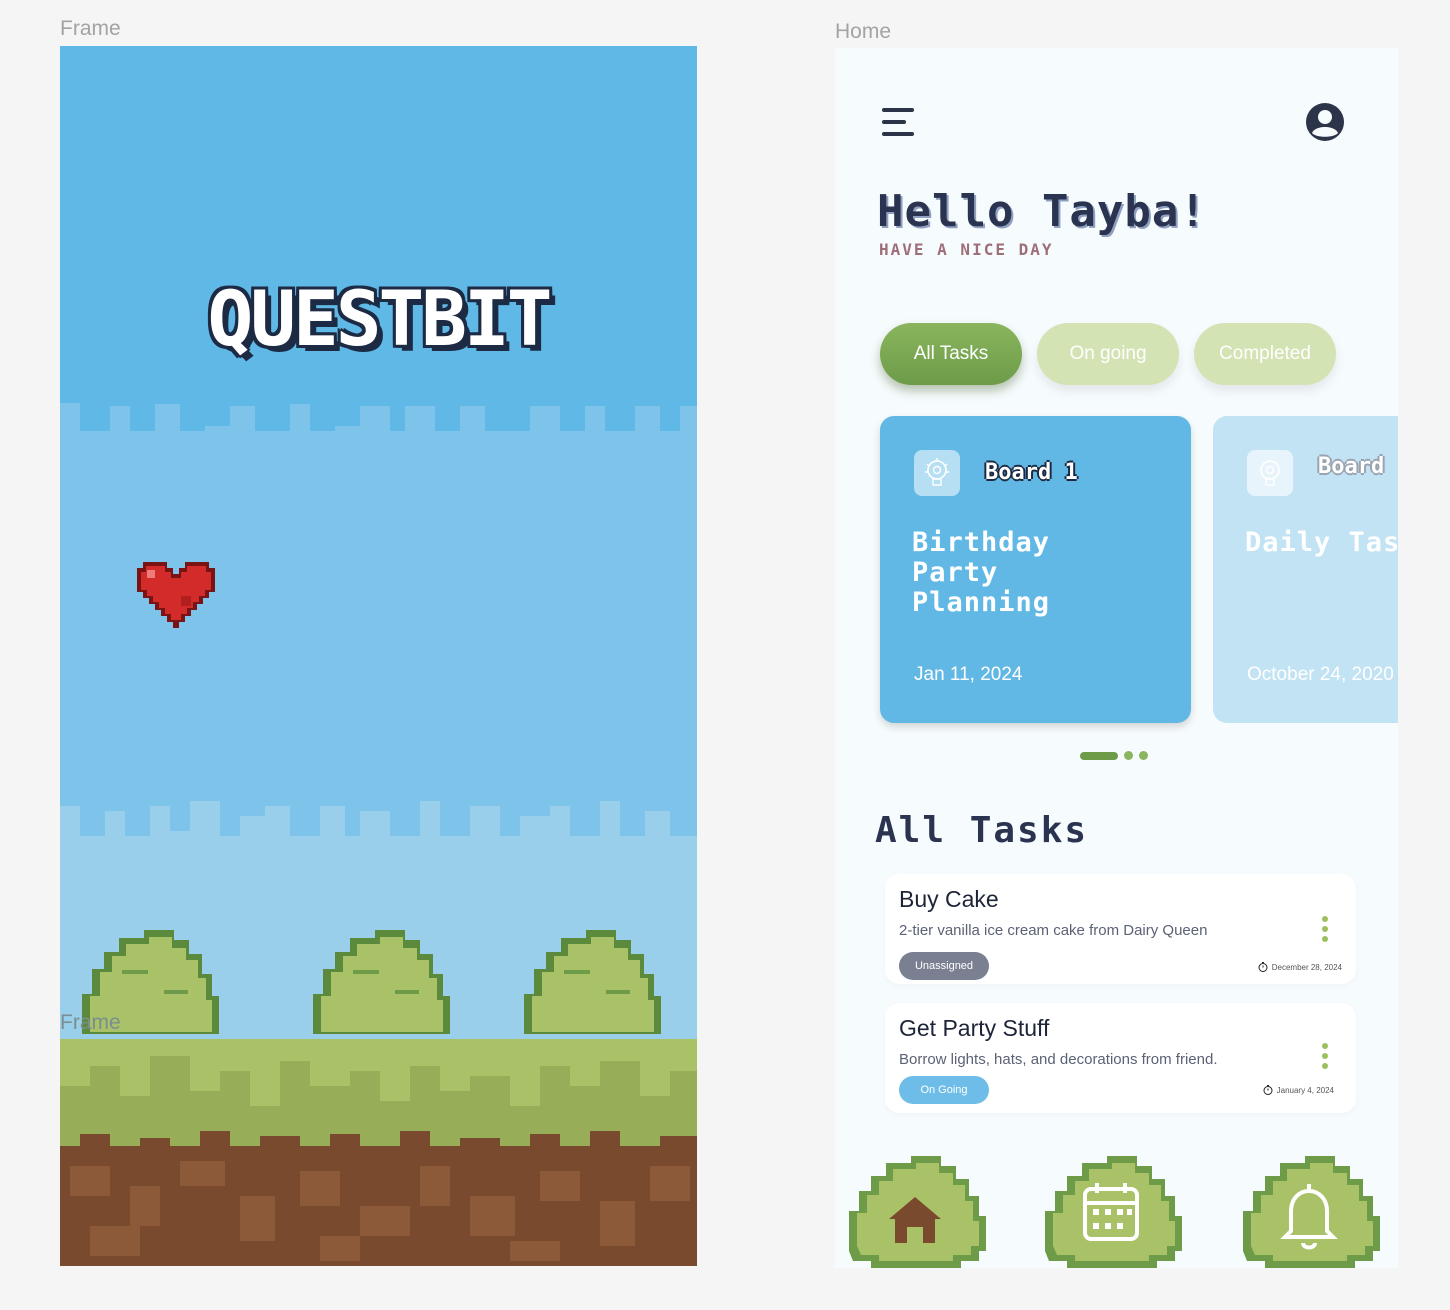 This screenshot has width=1450, height=1310. Describe the element at coordinates (90, 28) in the screenshot. I see `frame-label-splash: Frame` at that location.